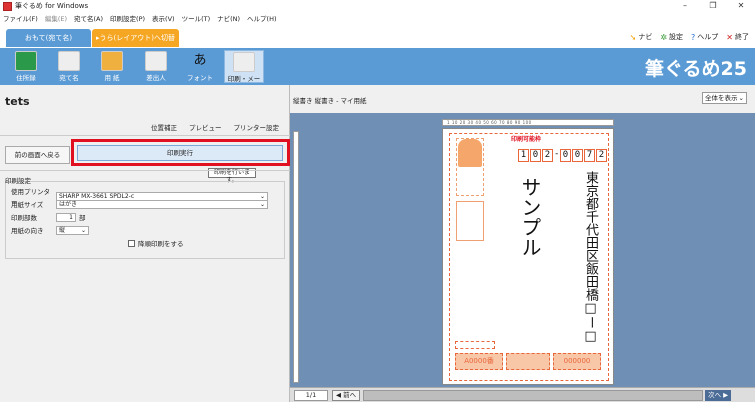 The image size is (755, 402). I want to click on tab-row: おもて(宛て名) ▸うら(レイアウト)へ切替 ➘ ナビ ✲ 設定 ? ヘルプ ✕ 終了, so click(377, 36).